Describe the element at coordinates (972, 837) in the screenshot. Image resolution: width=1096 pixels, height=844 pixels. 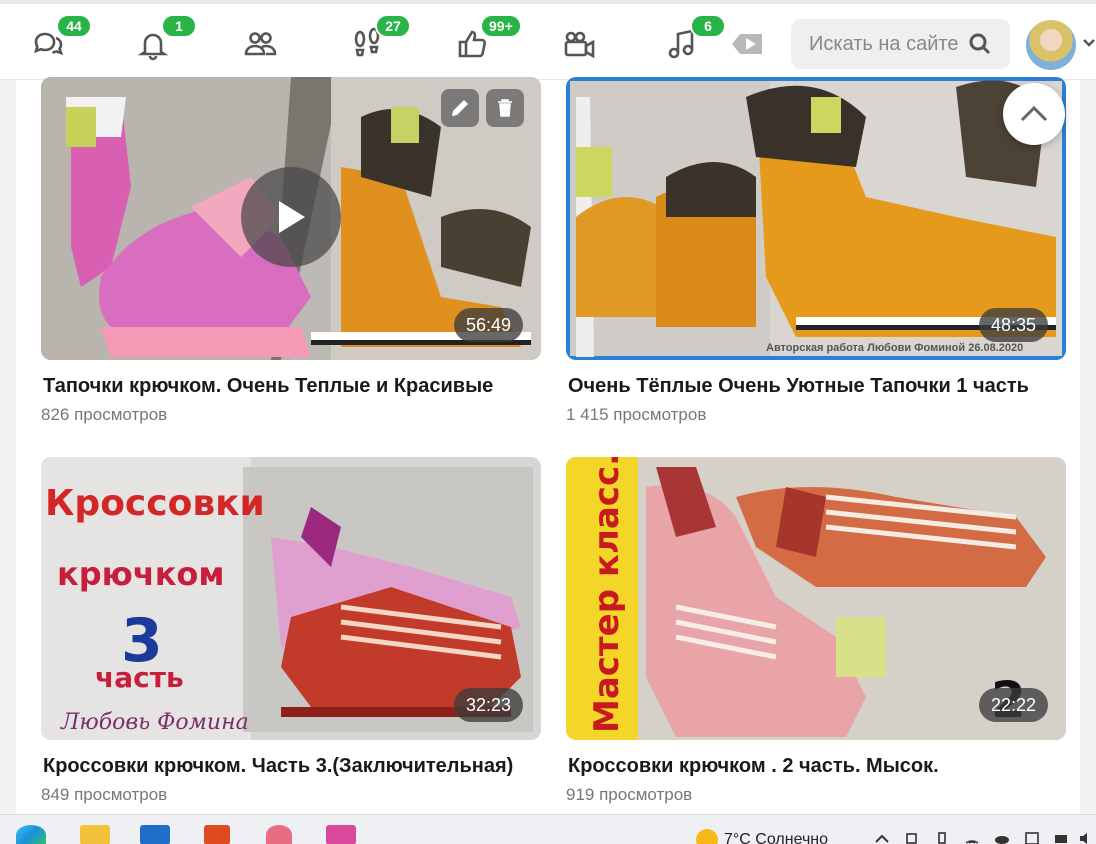
I see `wifi-icon` at that location.